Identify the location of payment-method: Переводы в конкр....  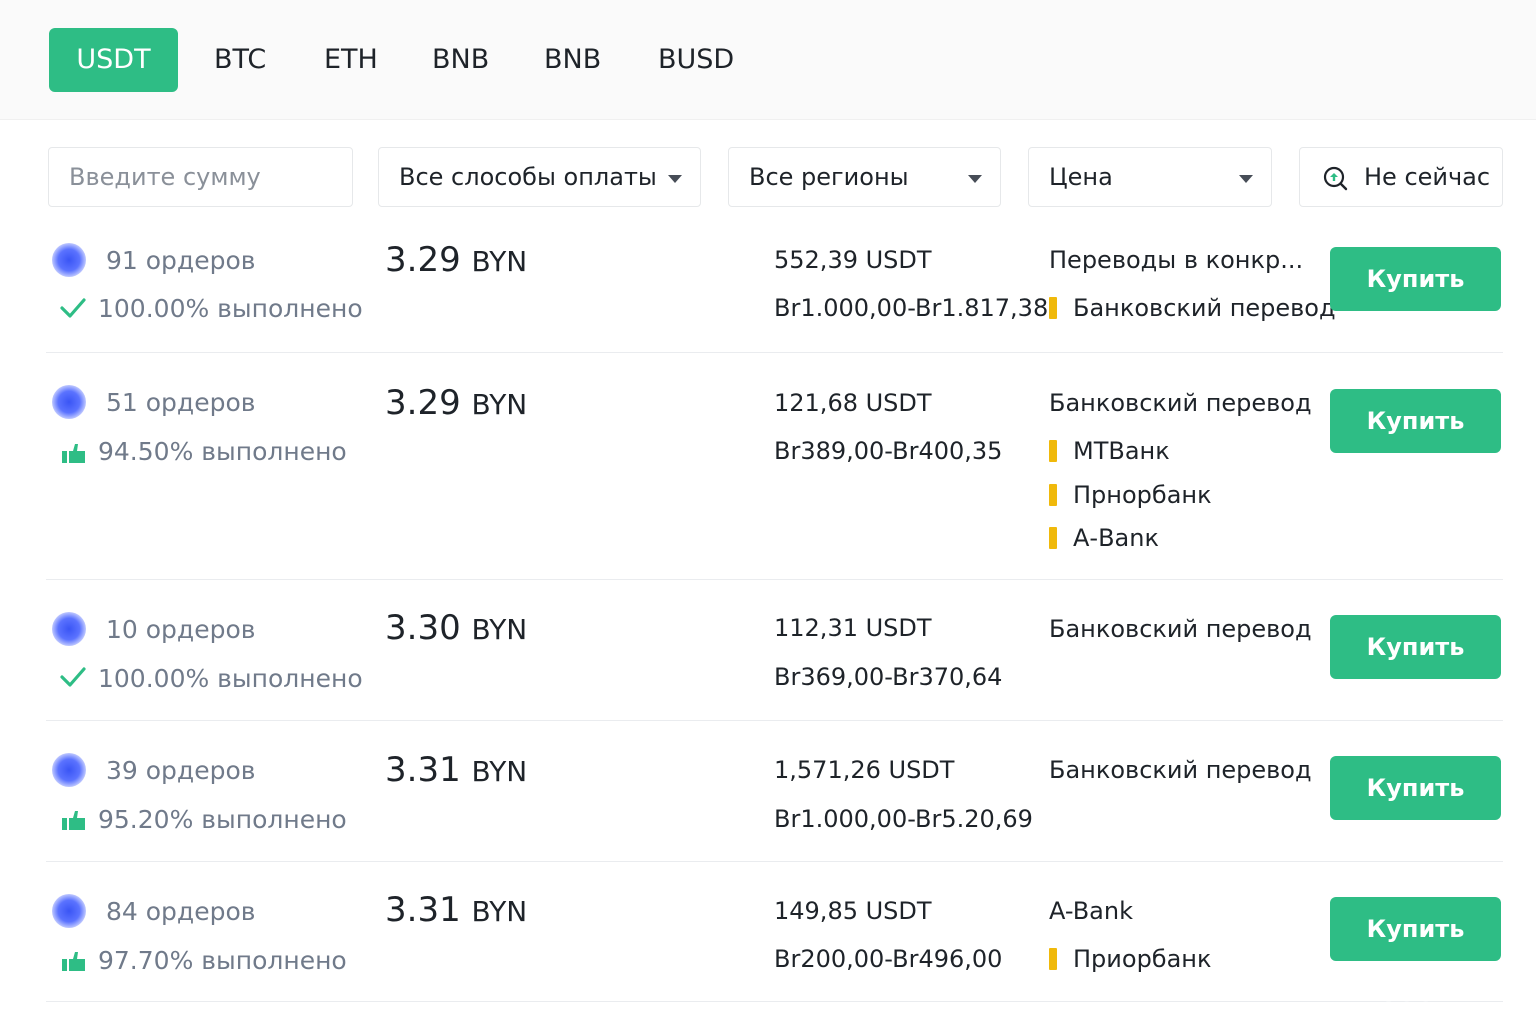
(1176, 260).